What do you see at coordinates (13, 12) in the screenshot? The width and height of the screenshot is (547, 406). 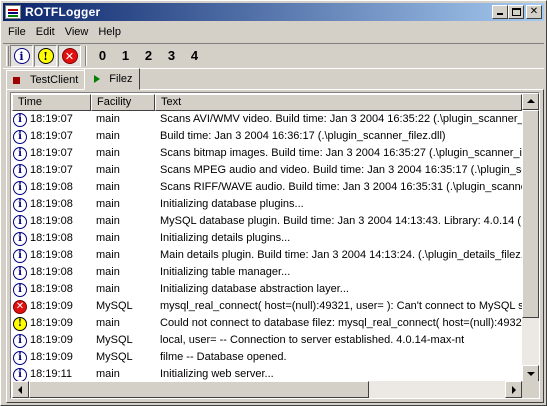 I see `app-icon` at bounding box center [13, 12].